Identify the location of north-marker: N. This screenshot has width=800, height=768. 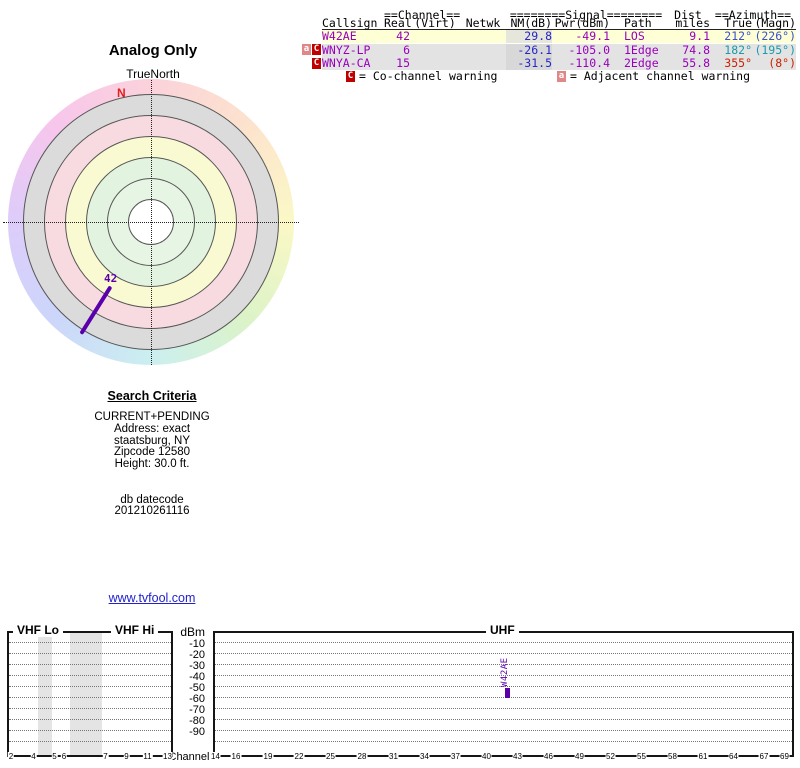
(121, 93).